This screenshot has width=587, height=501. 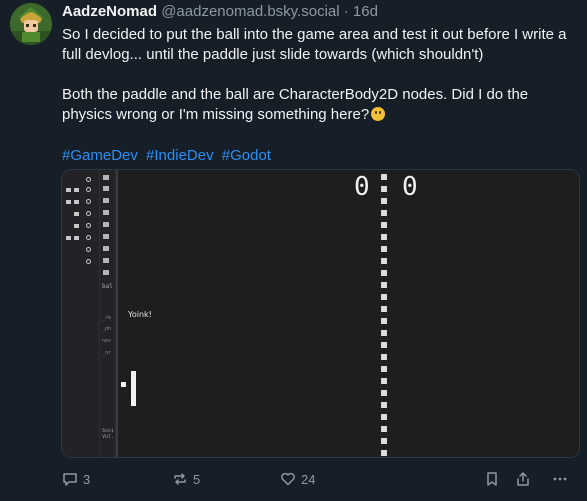 I want to click on display-name: AadzeNomad, so click(x=109, y=11).